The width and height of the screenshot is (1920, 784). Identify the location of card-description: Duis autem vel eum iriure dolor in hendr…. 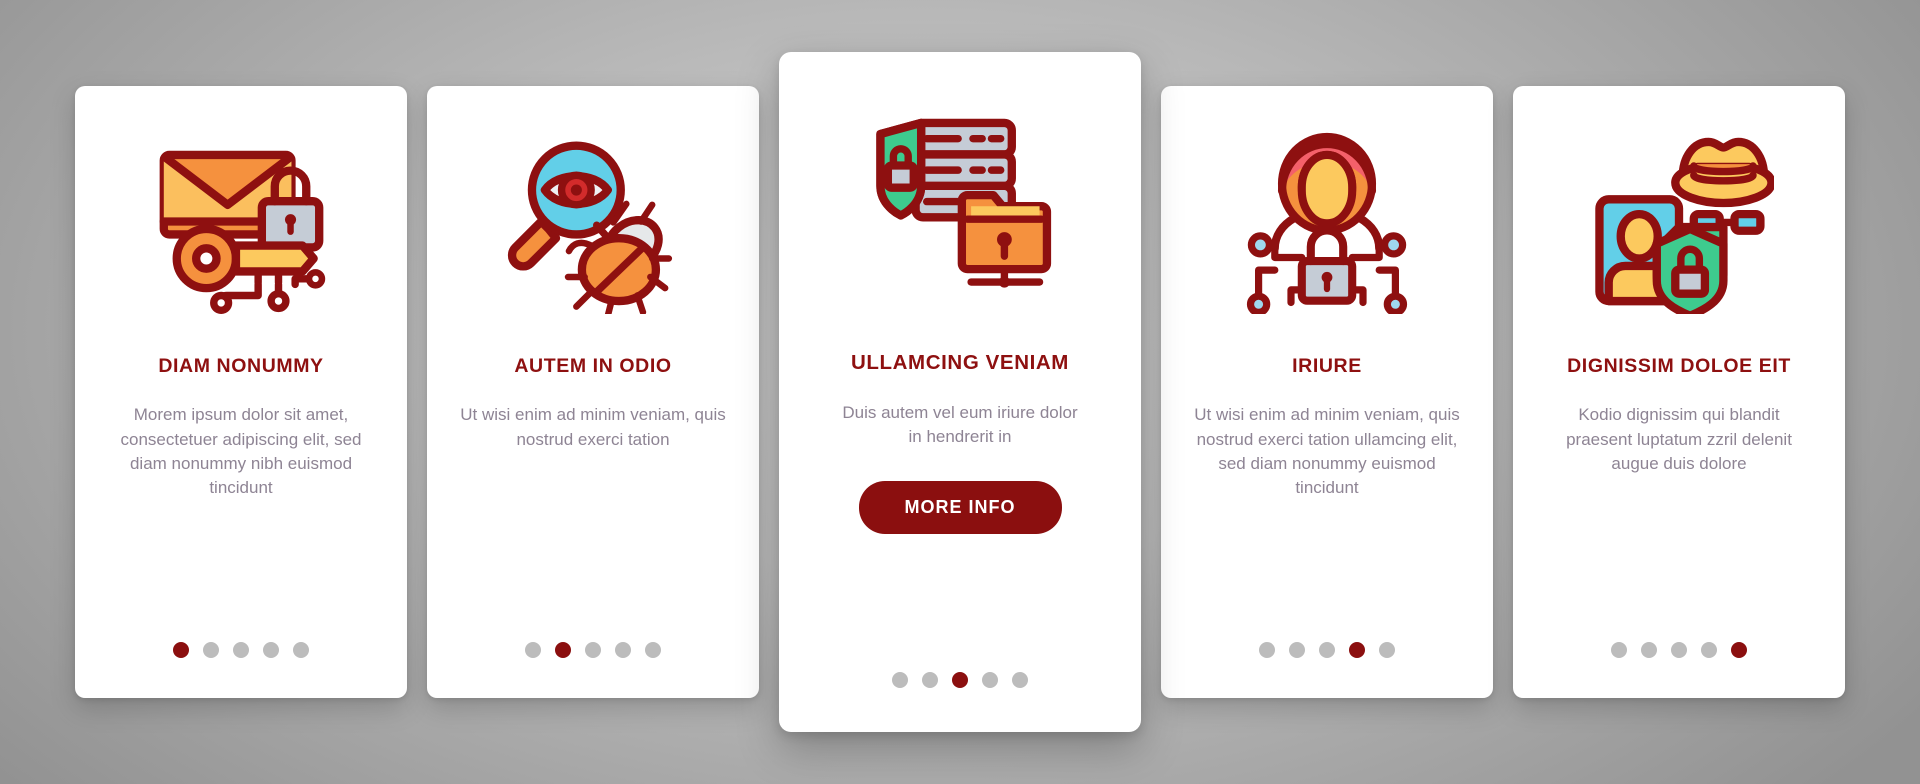
(960, 424).